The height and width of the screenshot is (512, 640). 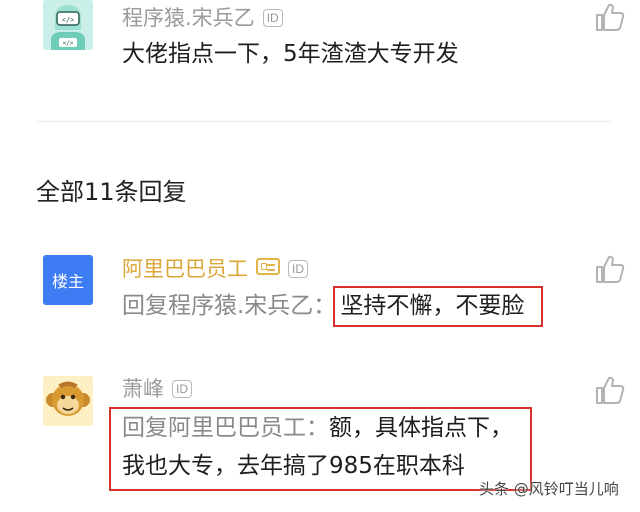 What do you see at coordinates (143, 389) in the screenshot?
I see `author-name: 萧峰` at bounding box center [143, 389].